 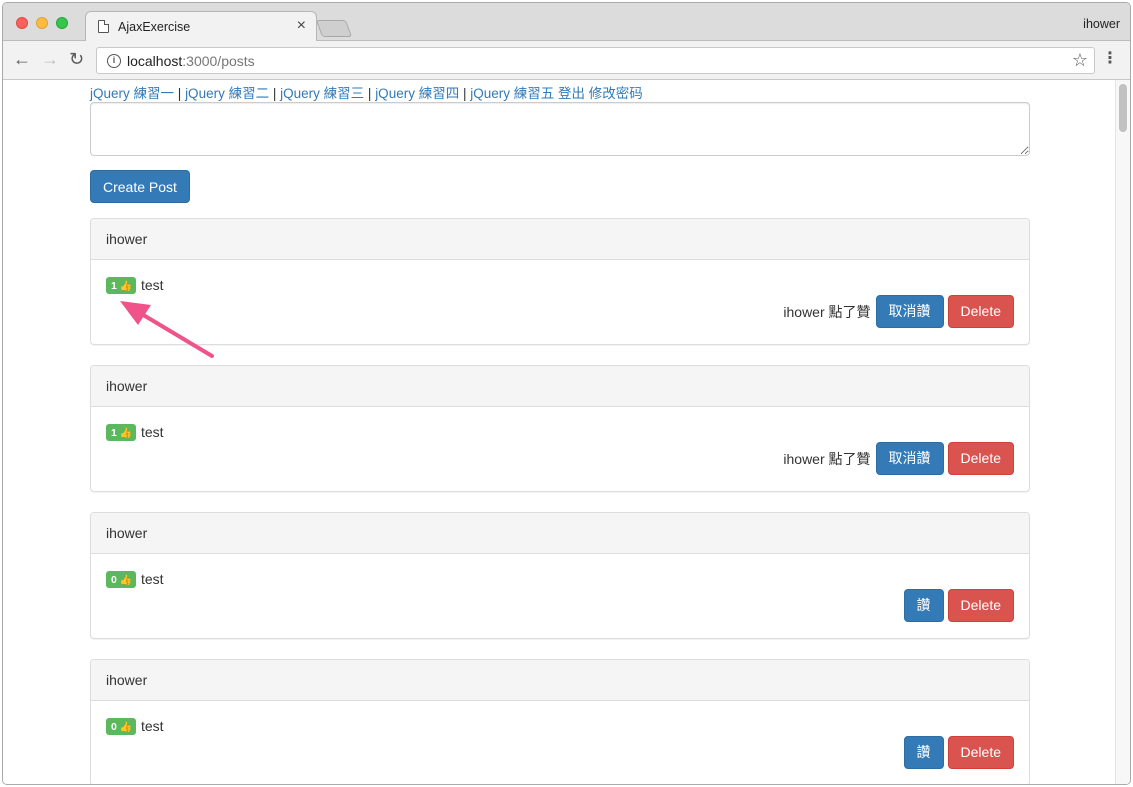 What do you see at coordinates (417, 93) in the screenshot?
I see `nav-link-exercise-4: jQuery 練習四` at bounding box center [417, 93].